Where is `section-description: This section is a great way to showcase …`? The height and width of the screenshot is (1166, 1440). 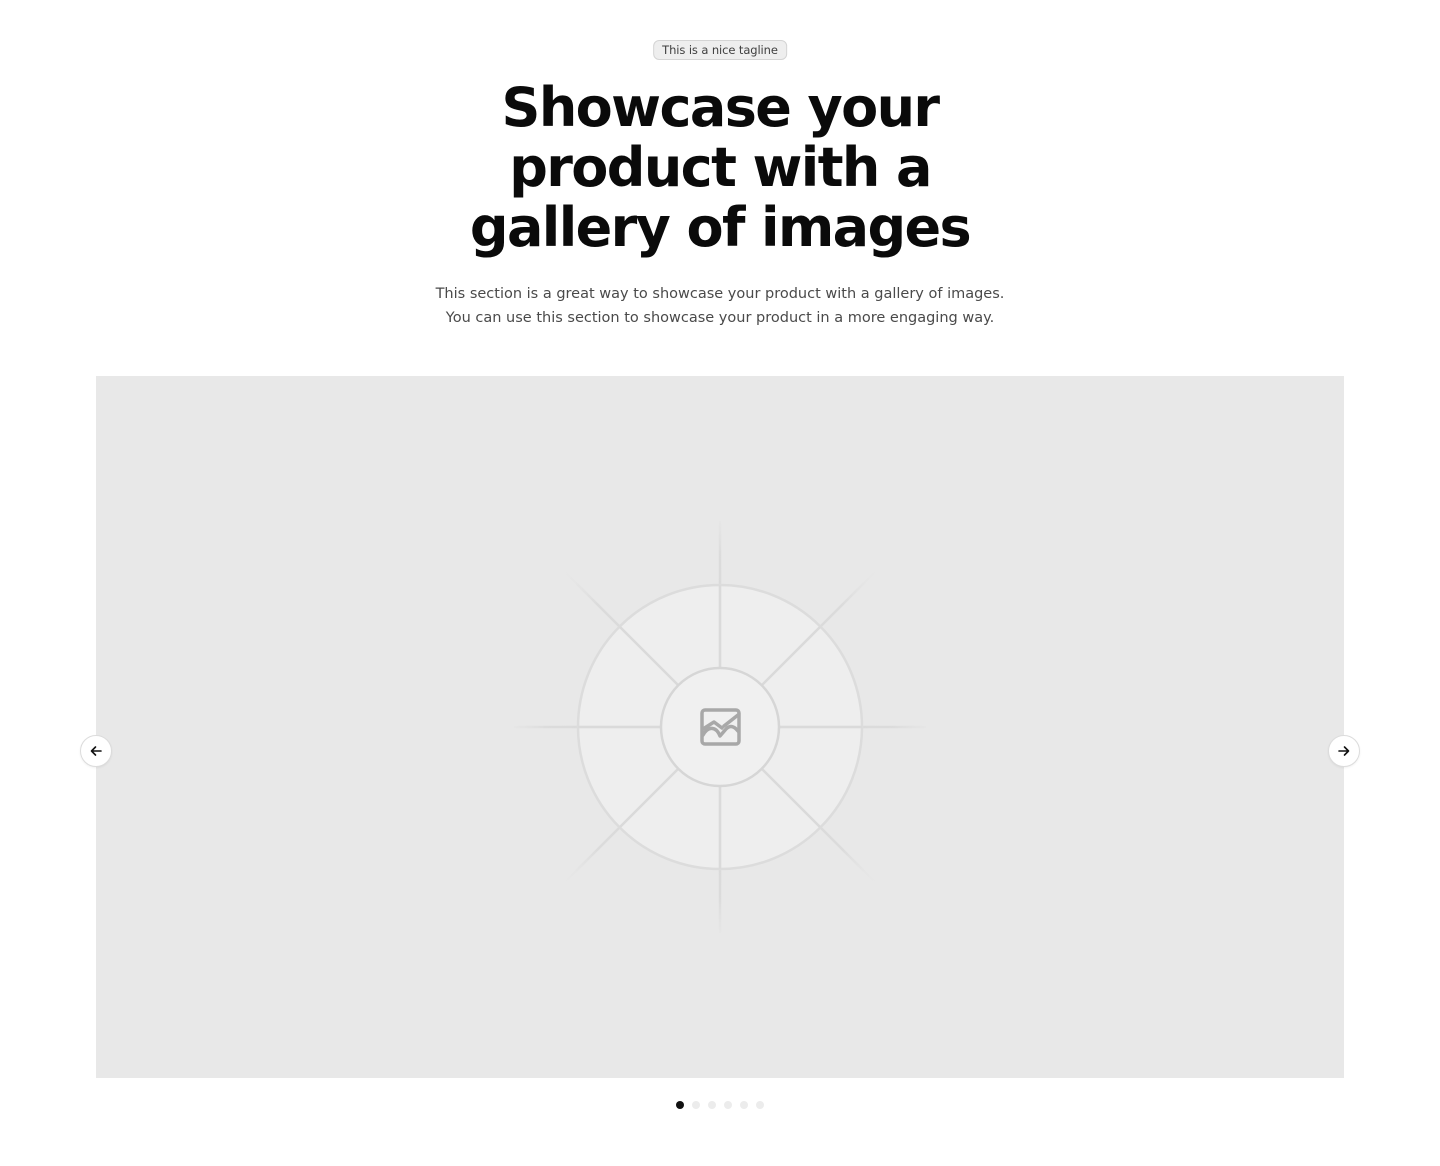
section-description: This section is a great way to showcase … is located at coordinates (720, 306).